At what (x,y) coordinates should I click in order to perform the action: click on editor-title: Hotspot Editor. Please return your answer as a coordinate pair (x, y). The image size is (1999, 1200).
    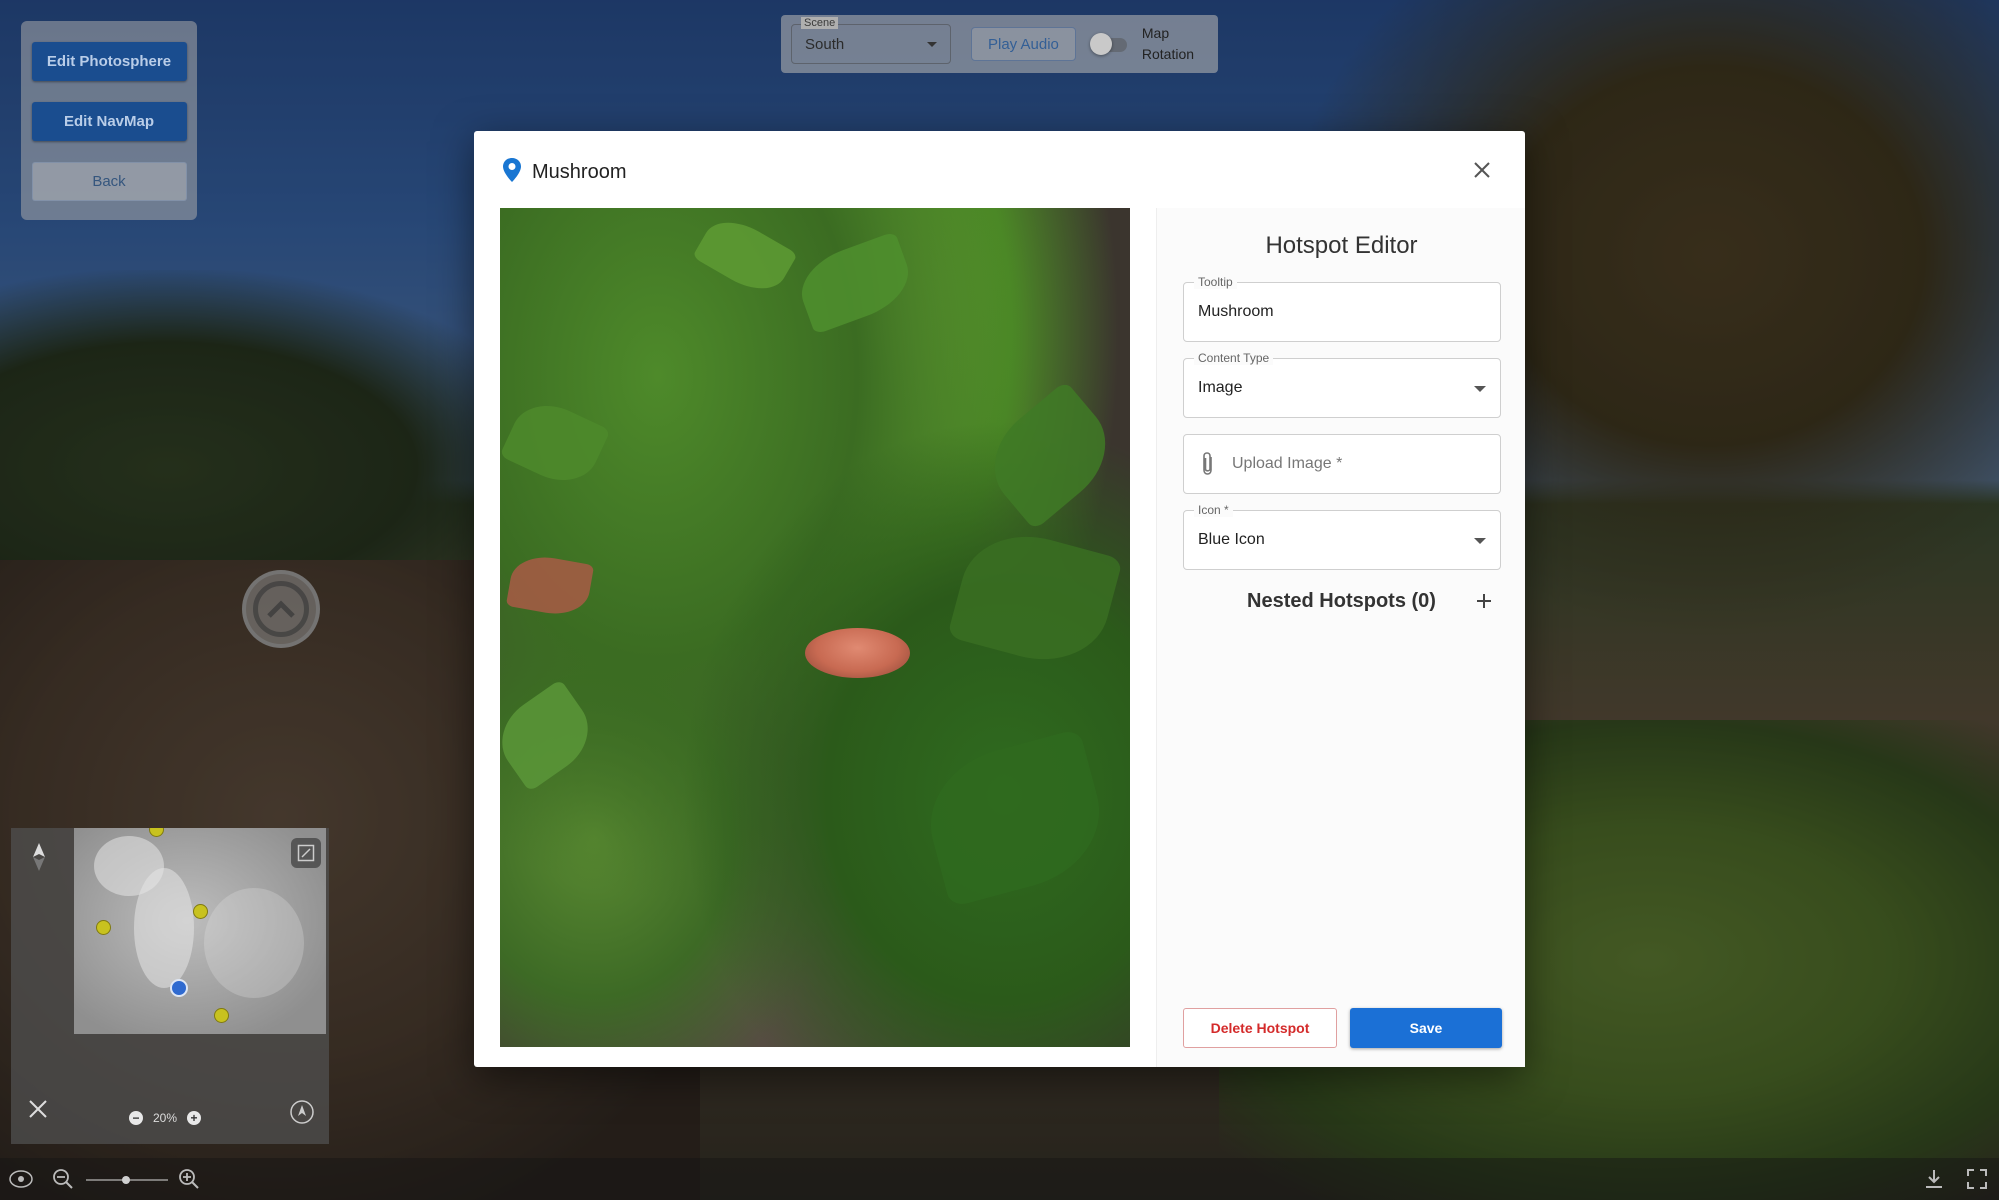
    Looking at the image, I should click on (1341, 245).